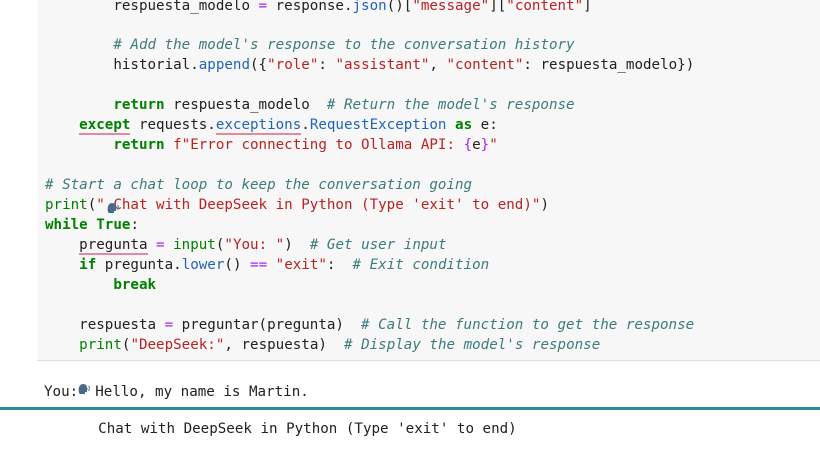 The height and width of the screenshot is (458, 820). I want to click on code-line-break: break, so click(135, 285).